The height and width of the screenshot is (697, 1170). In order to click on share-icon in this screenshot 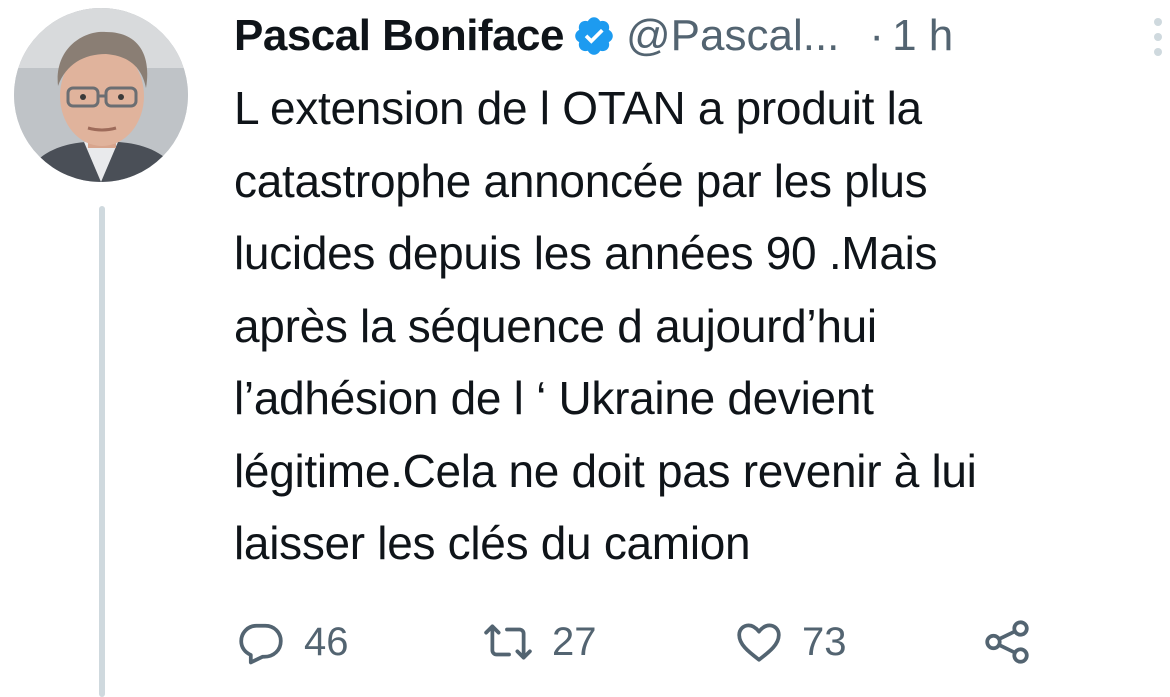, I will do `click(1007, 642)`.